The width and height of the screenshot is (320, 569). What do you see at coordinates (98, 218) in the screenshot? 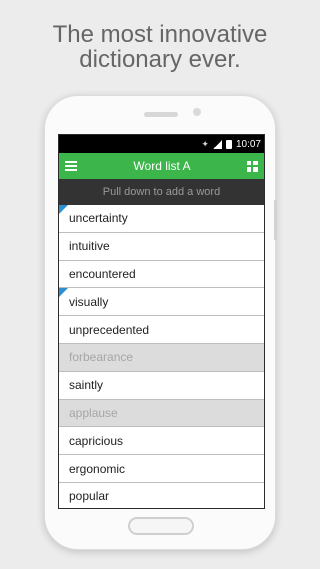
I see `word-text: uncertainty` at bounding box center [98, 218].